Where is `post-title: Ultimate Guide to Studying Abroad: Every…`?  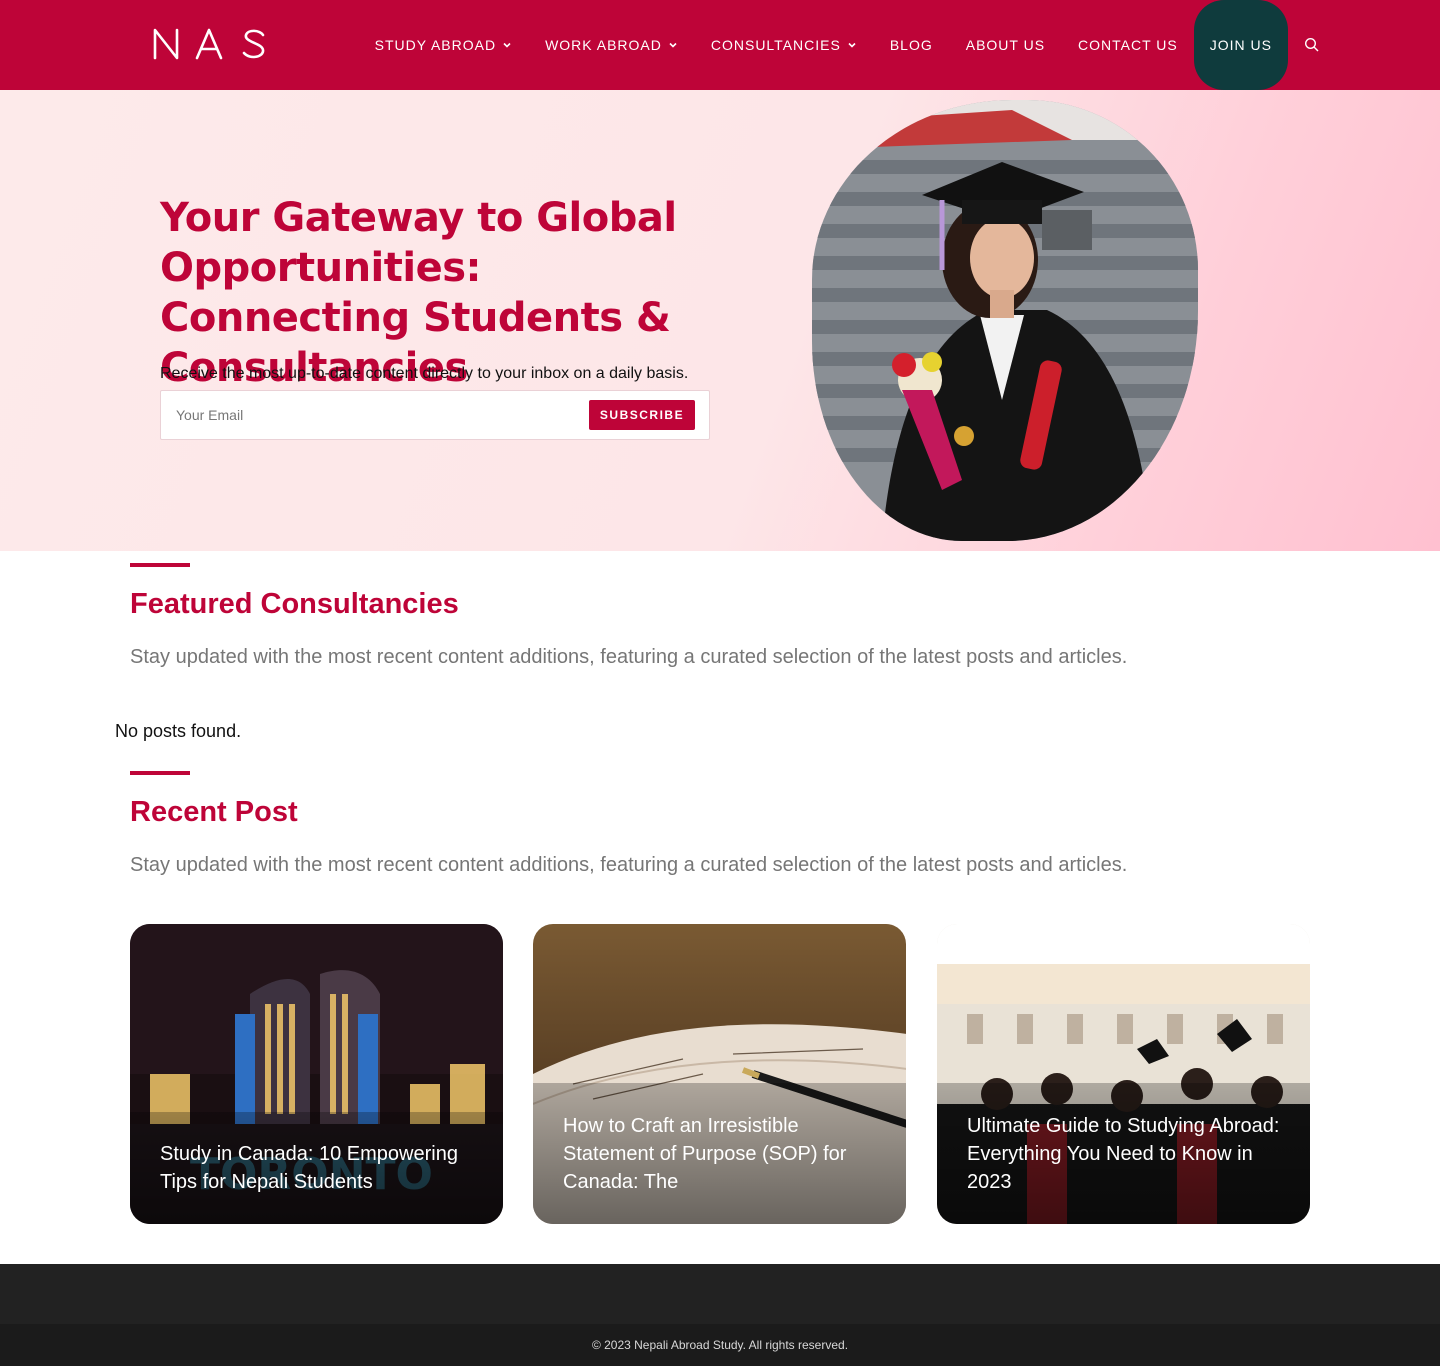 post-title: Ultimate Guide to Studying Abroad: Every… is located at coordinates (1128, 1154).